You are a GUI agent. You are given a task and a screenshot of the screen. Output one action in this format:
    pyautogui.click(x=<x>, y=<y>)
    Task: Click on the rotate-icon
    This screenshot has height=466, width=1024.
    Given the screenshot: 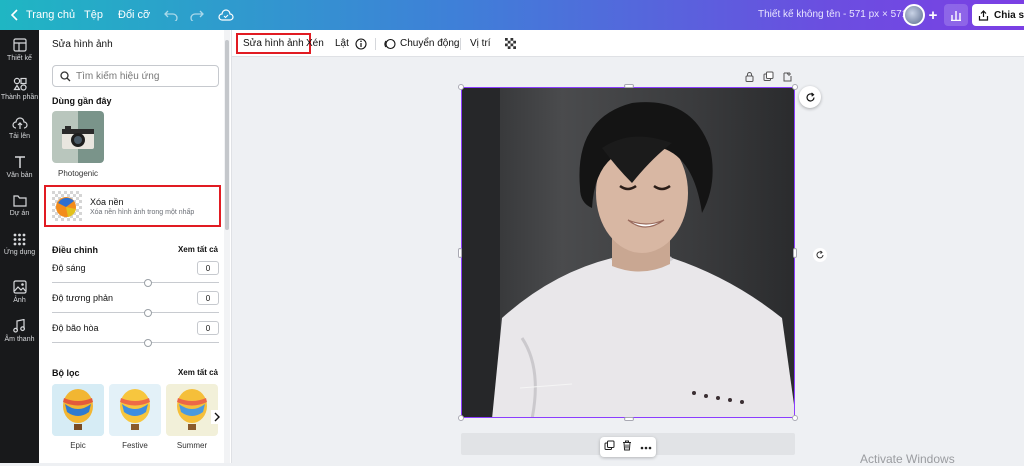 What is the action you would take?
    pyautogui.click(x=820, y=254)
    